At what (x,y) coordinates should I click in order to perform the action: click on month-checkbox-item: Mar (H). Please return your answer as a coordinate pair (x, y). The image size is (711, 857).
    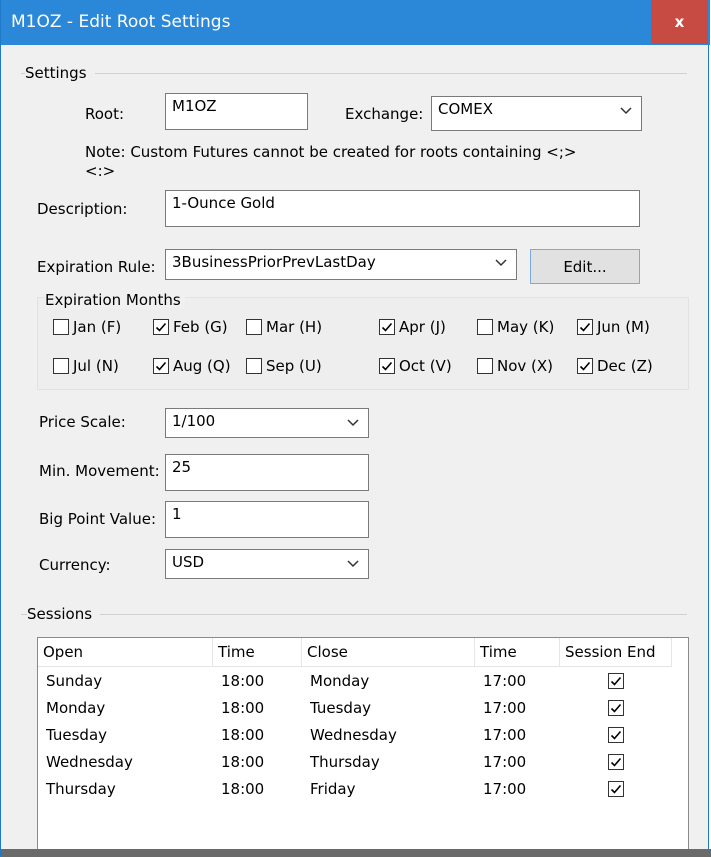
    Looking at the image, I should click on (284, 327).